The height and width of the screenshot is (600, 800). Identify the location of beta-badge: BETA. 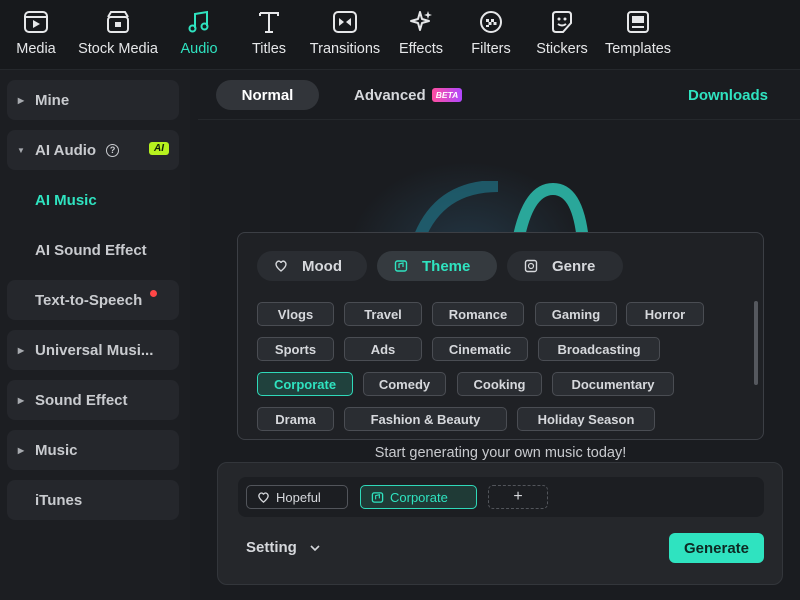
(447, 95).